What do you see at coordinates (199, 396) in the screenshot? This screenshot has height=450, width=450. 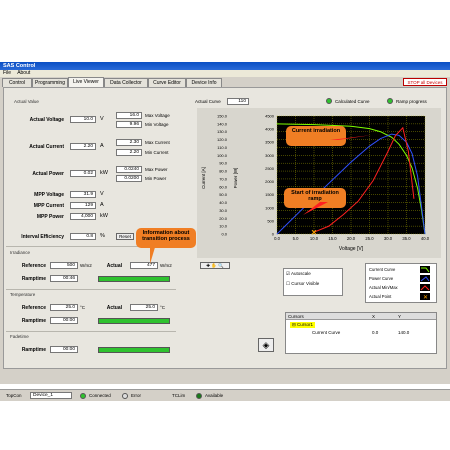 I see `available-led` at bounding box center [199, 396].